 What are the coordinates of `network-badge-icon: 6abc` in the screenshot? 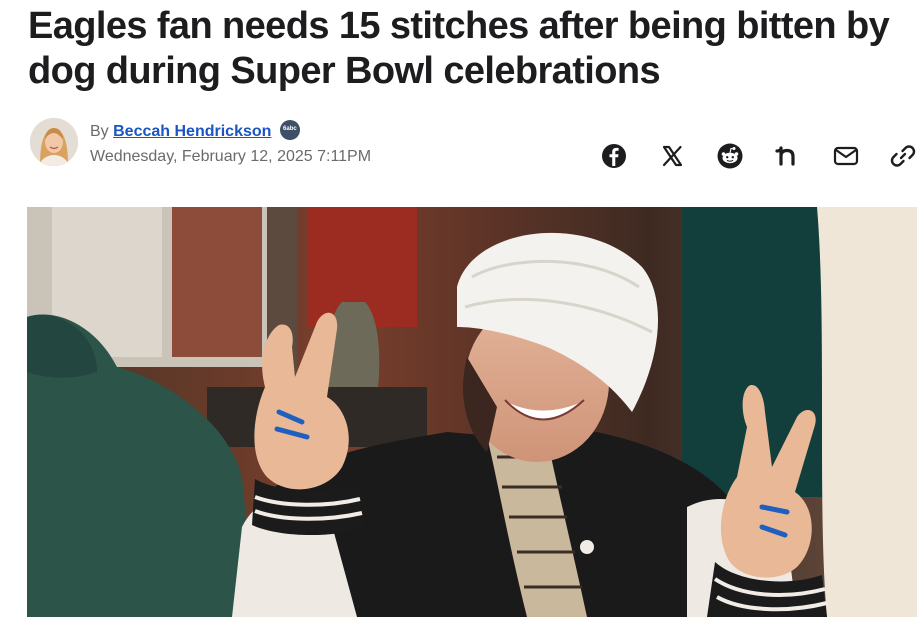 It's located at (289, 130).